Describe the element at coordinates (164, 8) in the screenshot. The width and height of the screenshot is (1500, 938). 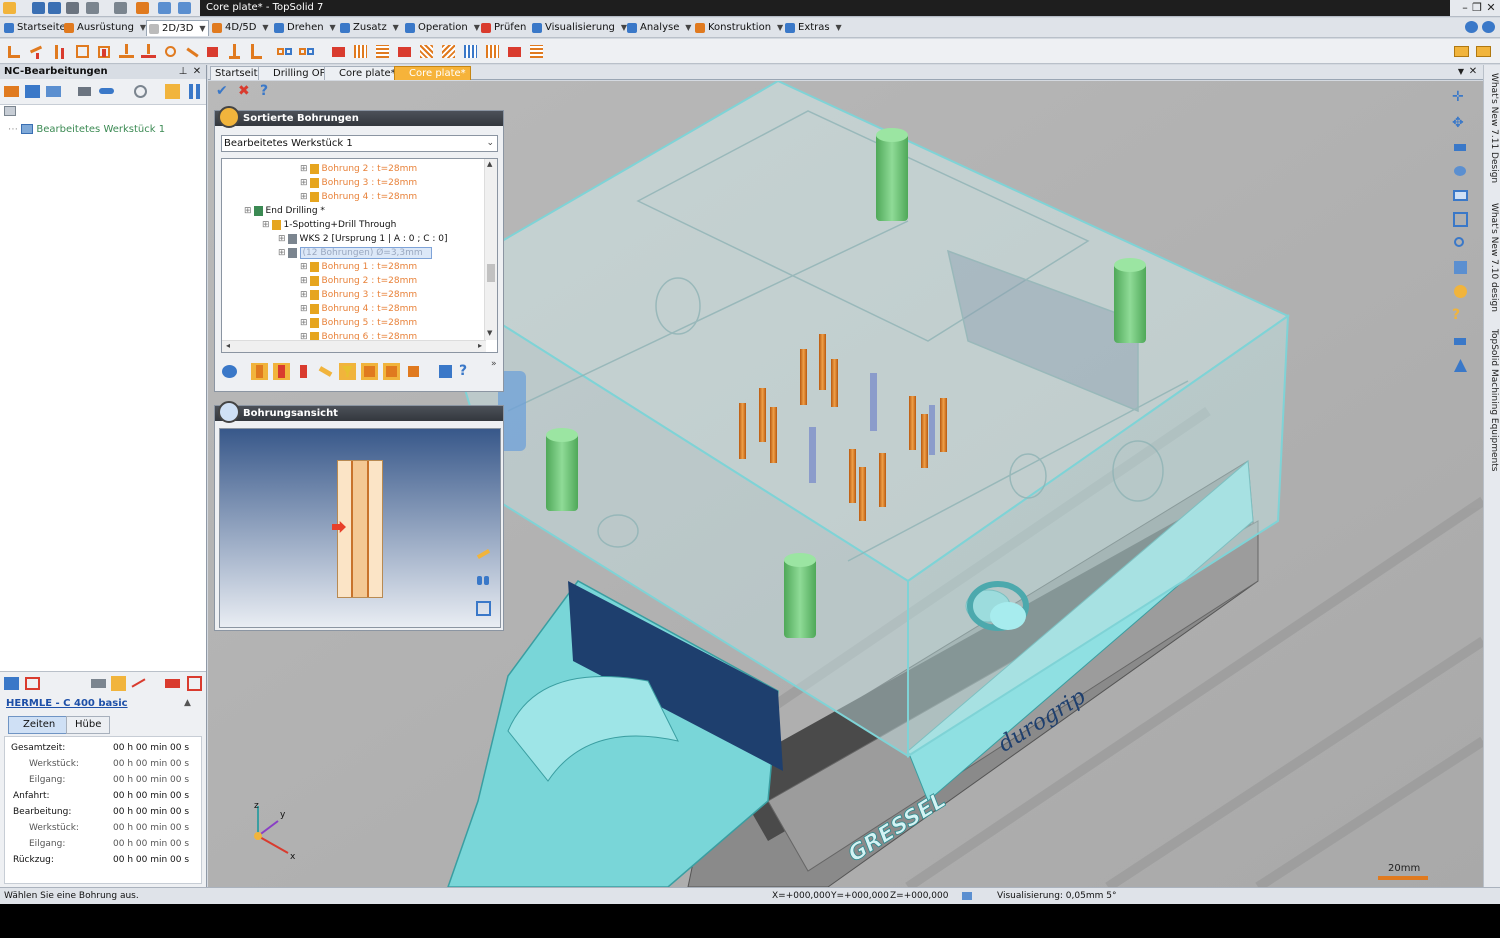
I see `refresh-icon` at that location.